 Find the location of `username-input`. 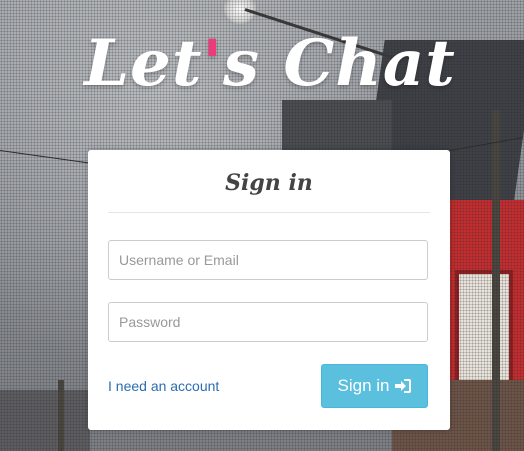

username-input is located at coordinates (268, 260).